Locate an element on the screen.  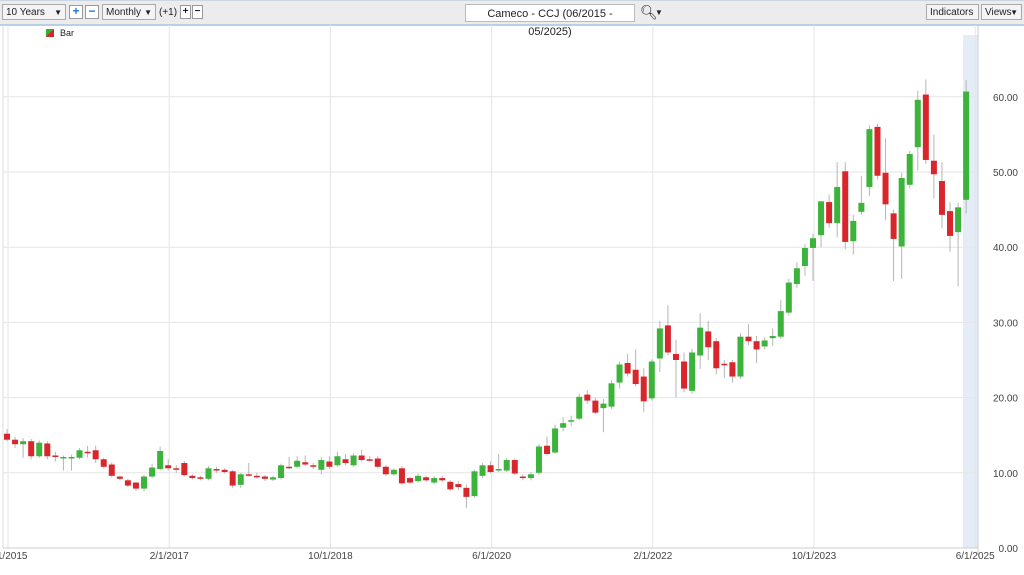
interval-select: Monthly ▼ is located at coordinates (129, 12).